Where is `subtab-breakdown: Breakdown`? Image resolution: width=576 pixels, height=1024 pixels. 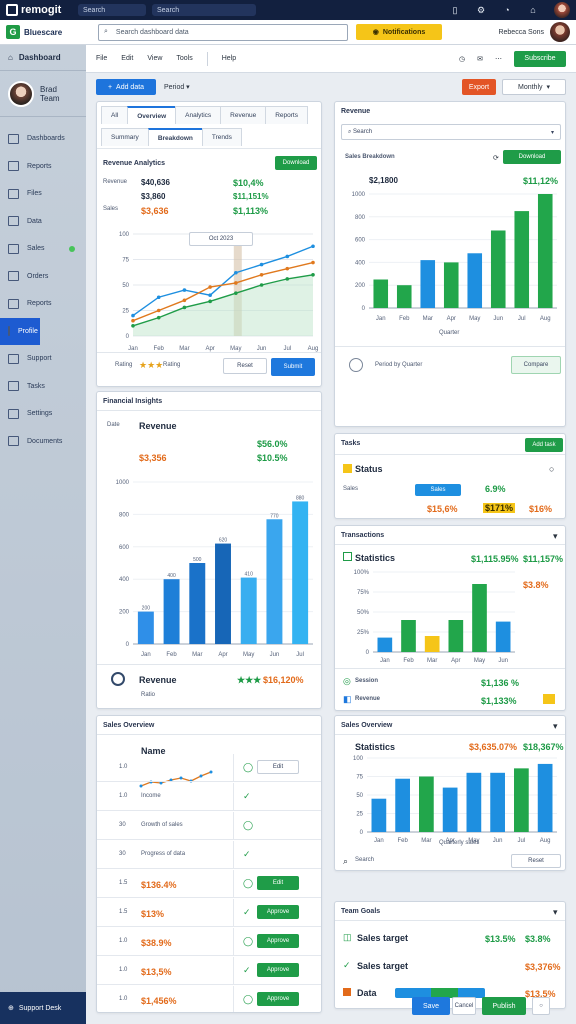
subtab-breakdown: Breakdown is located at coordinates (175, 137).